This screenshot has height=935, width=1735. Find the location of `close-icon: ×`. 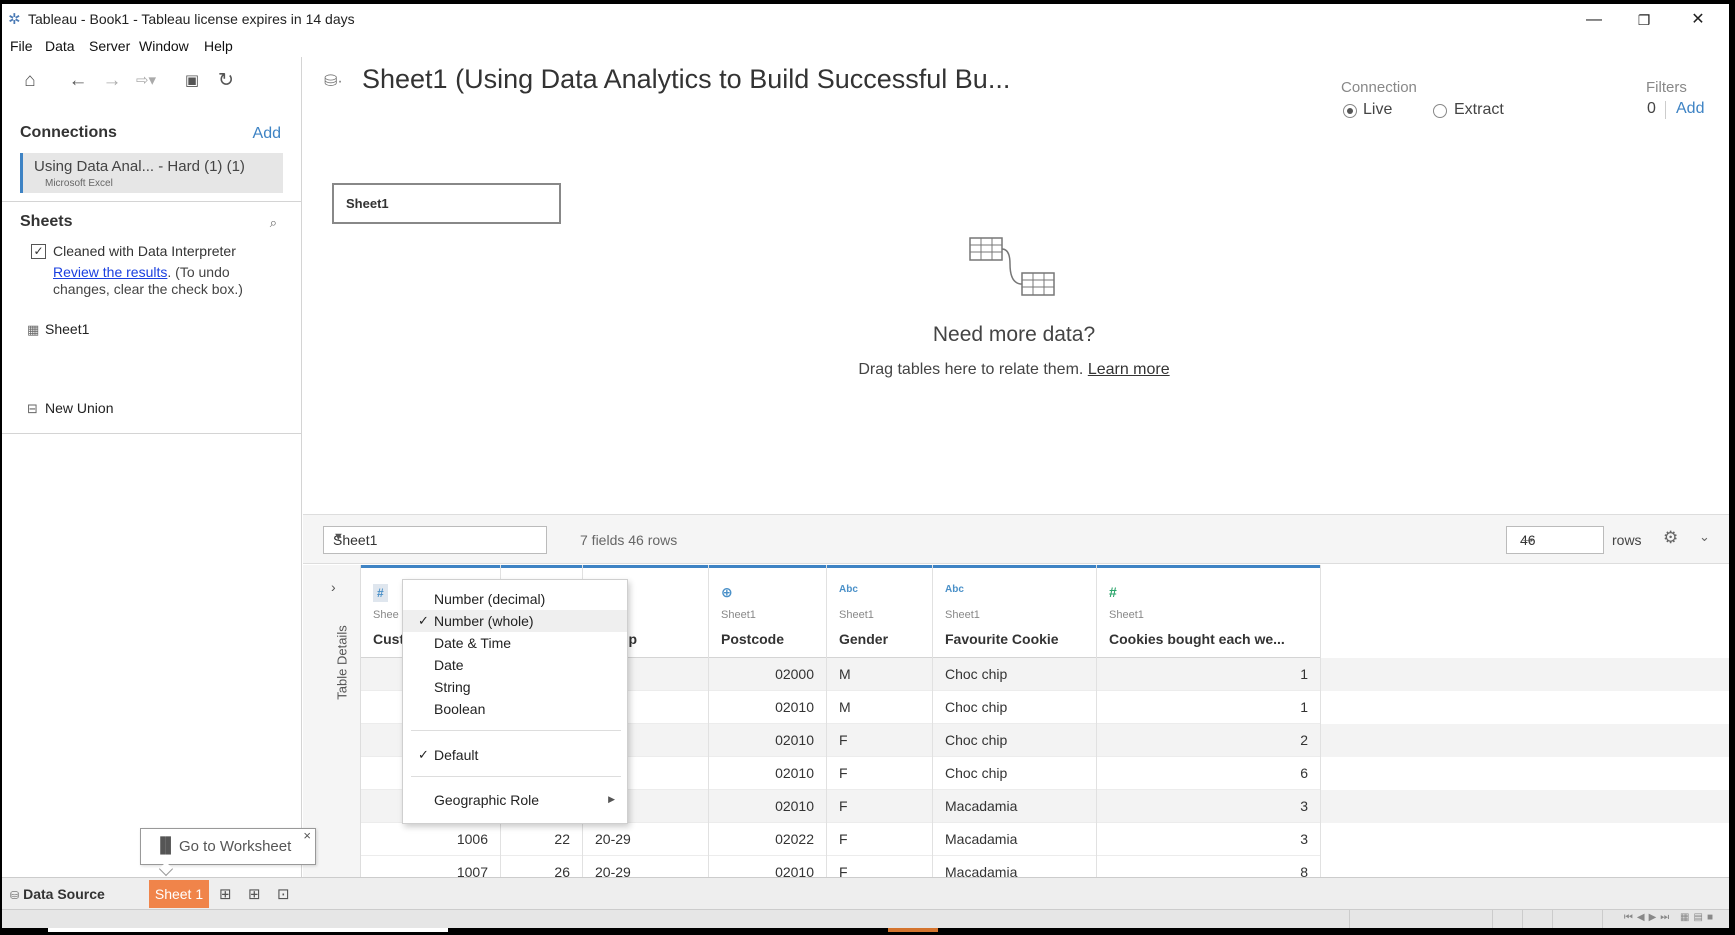

close-icon: × is located at coordinates (307, 835).